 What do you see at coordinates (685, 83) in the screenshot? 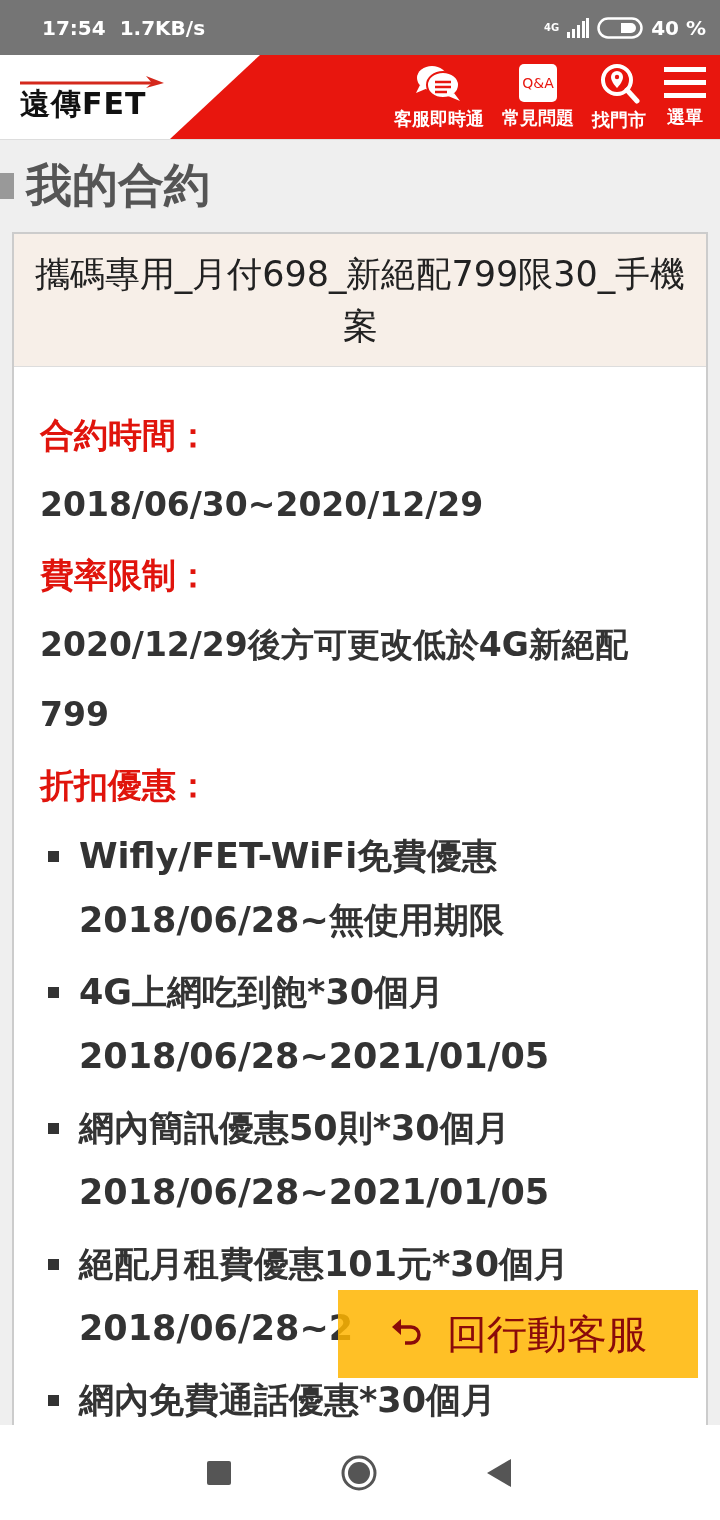
I see `menu-icon` at bounding box center [685, 83].